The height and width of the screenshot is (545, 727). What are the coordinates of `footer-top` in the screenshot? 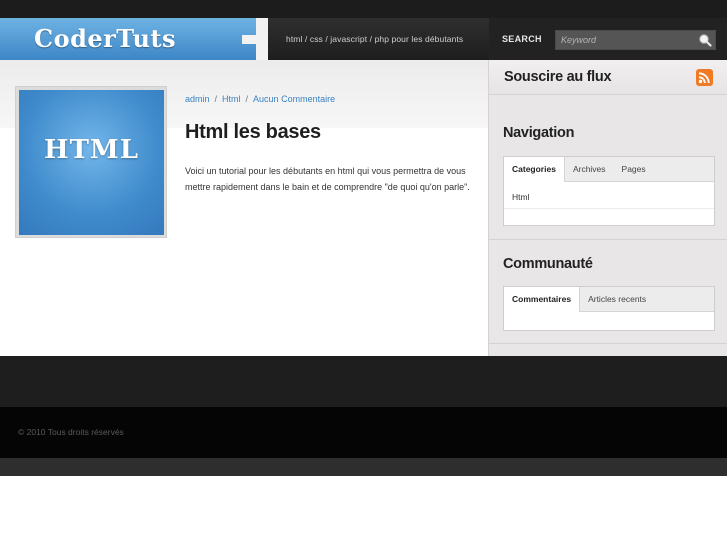 It's located at (363, 381).